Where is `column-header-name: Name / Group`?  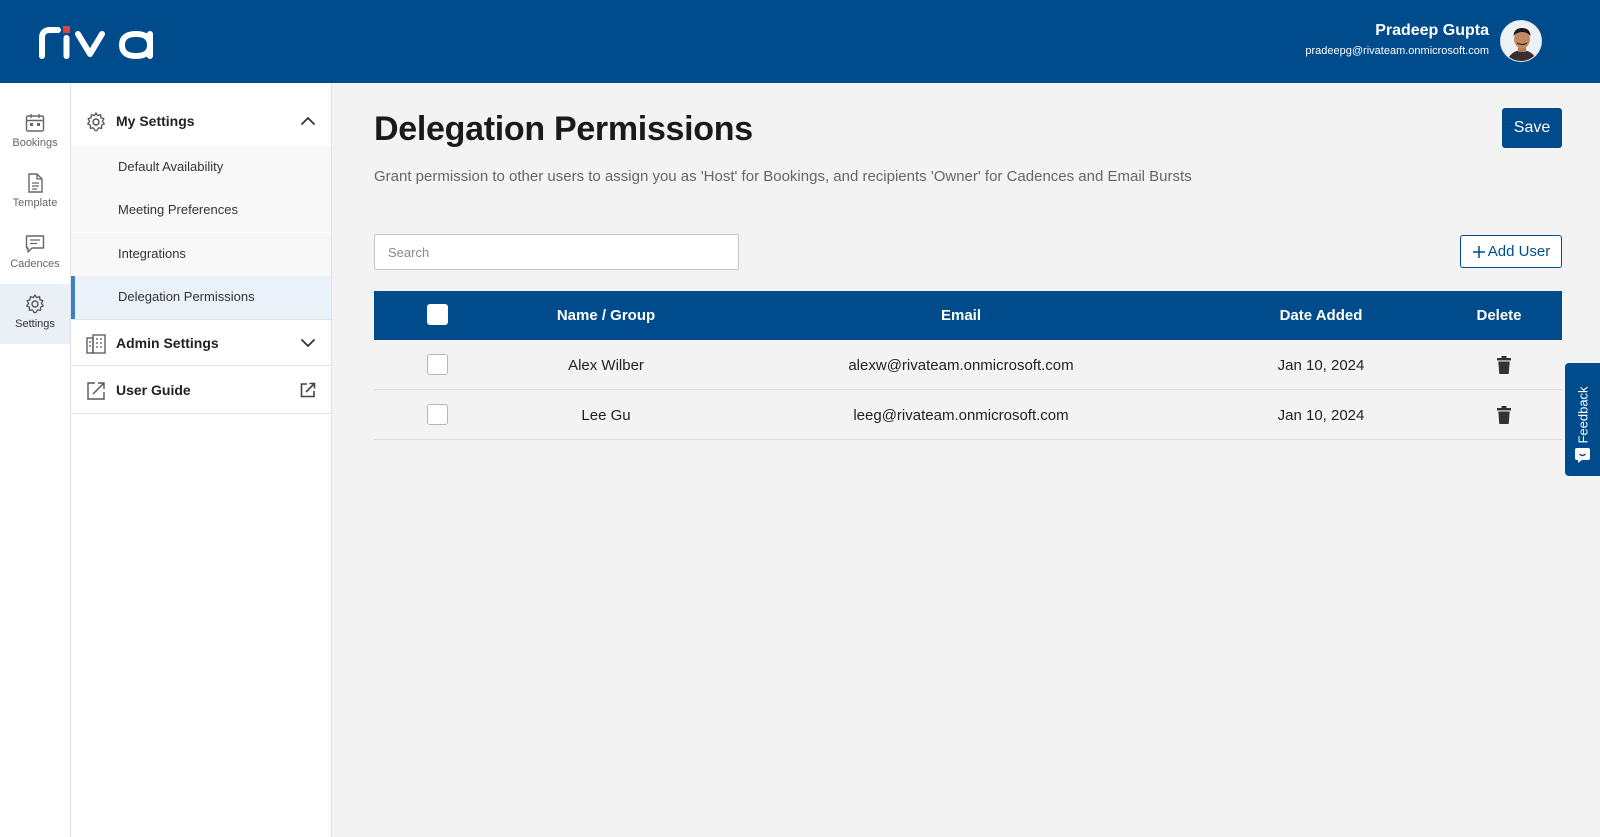
column-header-name: Name / Group is located at coordinates (606, 315).